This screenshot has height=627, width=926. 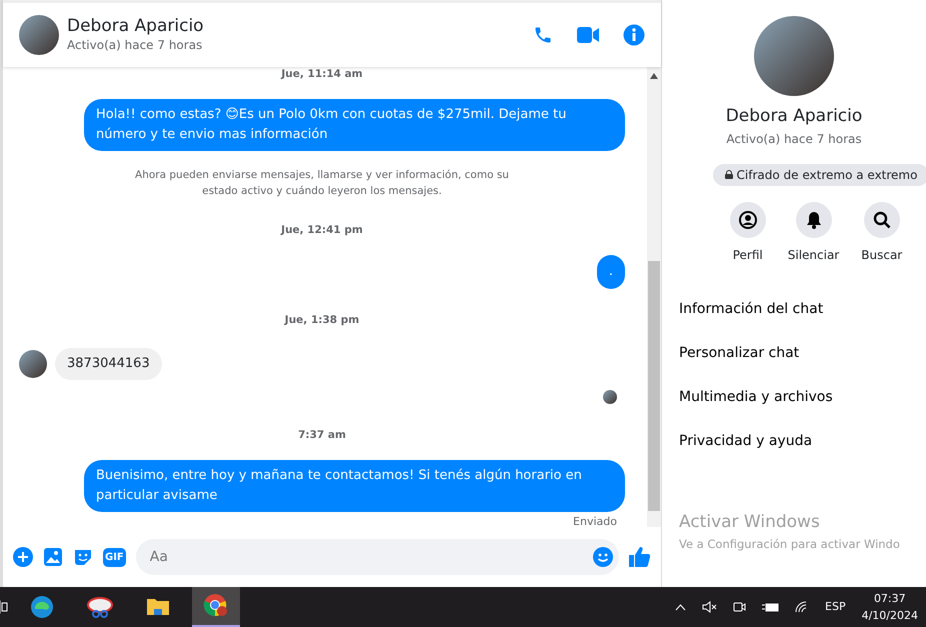 What do you see at coordinates (83, 557) in the screenshot?
I see `sticker-icon` at bounding box center [83, 557].